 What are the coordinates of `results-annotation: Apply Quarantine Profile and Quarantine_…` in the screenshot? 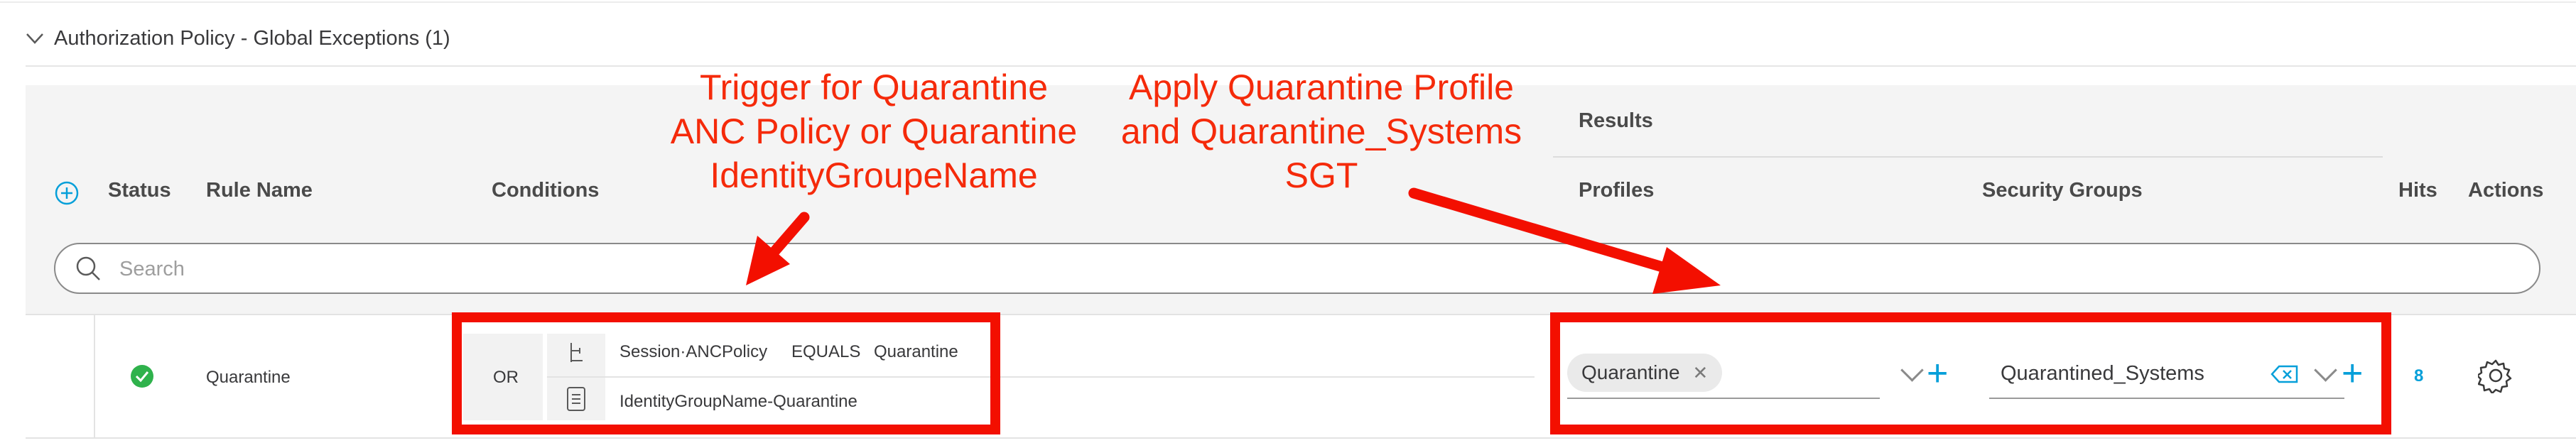 It's located at (1321, 131).